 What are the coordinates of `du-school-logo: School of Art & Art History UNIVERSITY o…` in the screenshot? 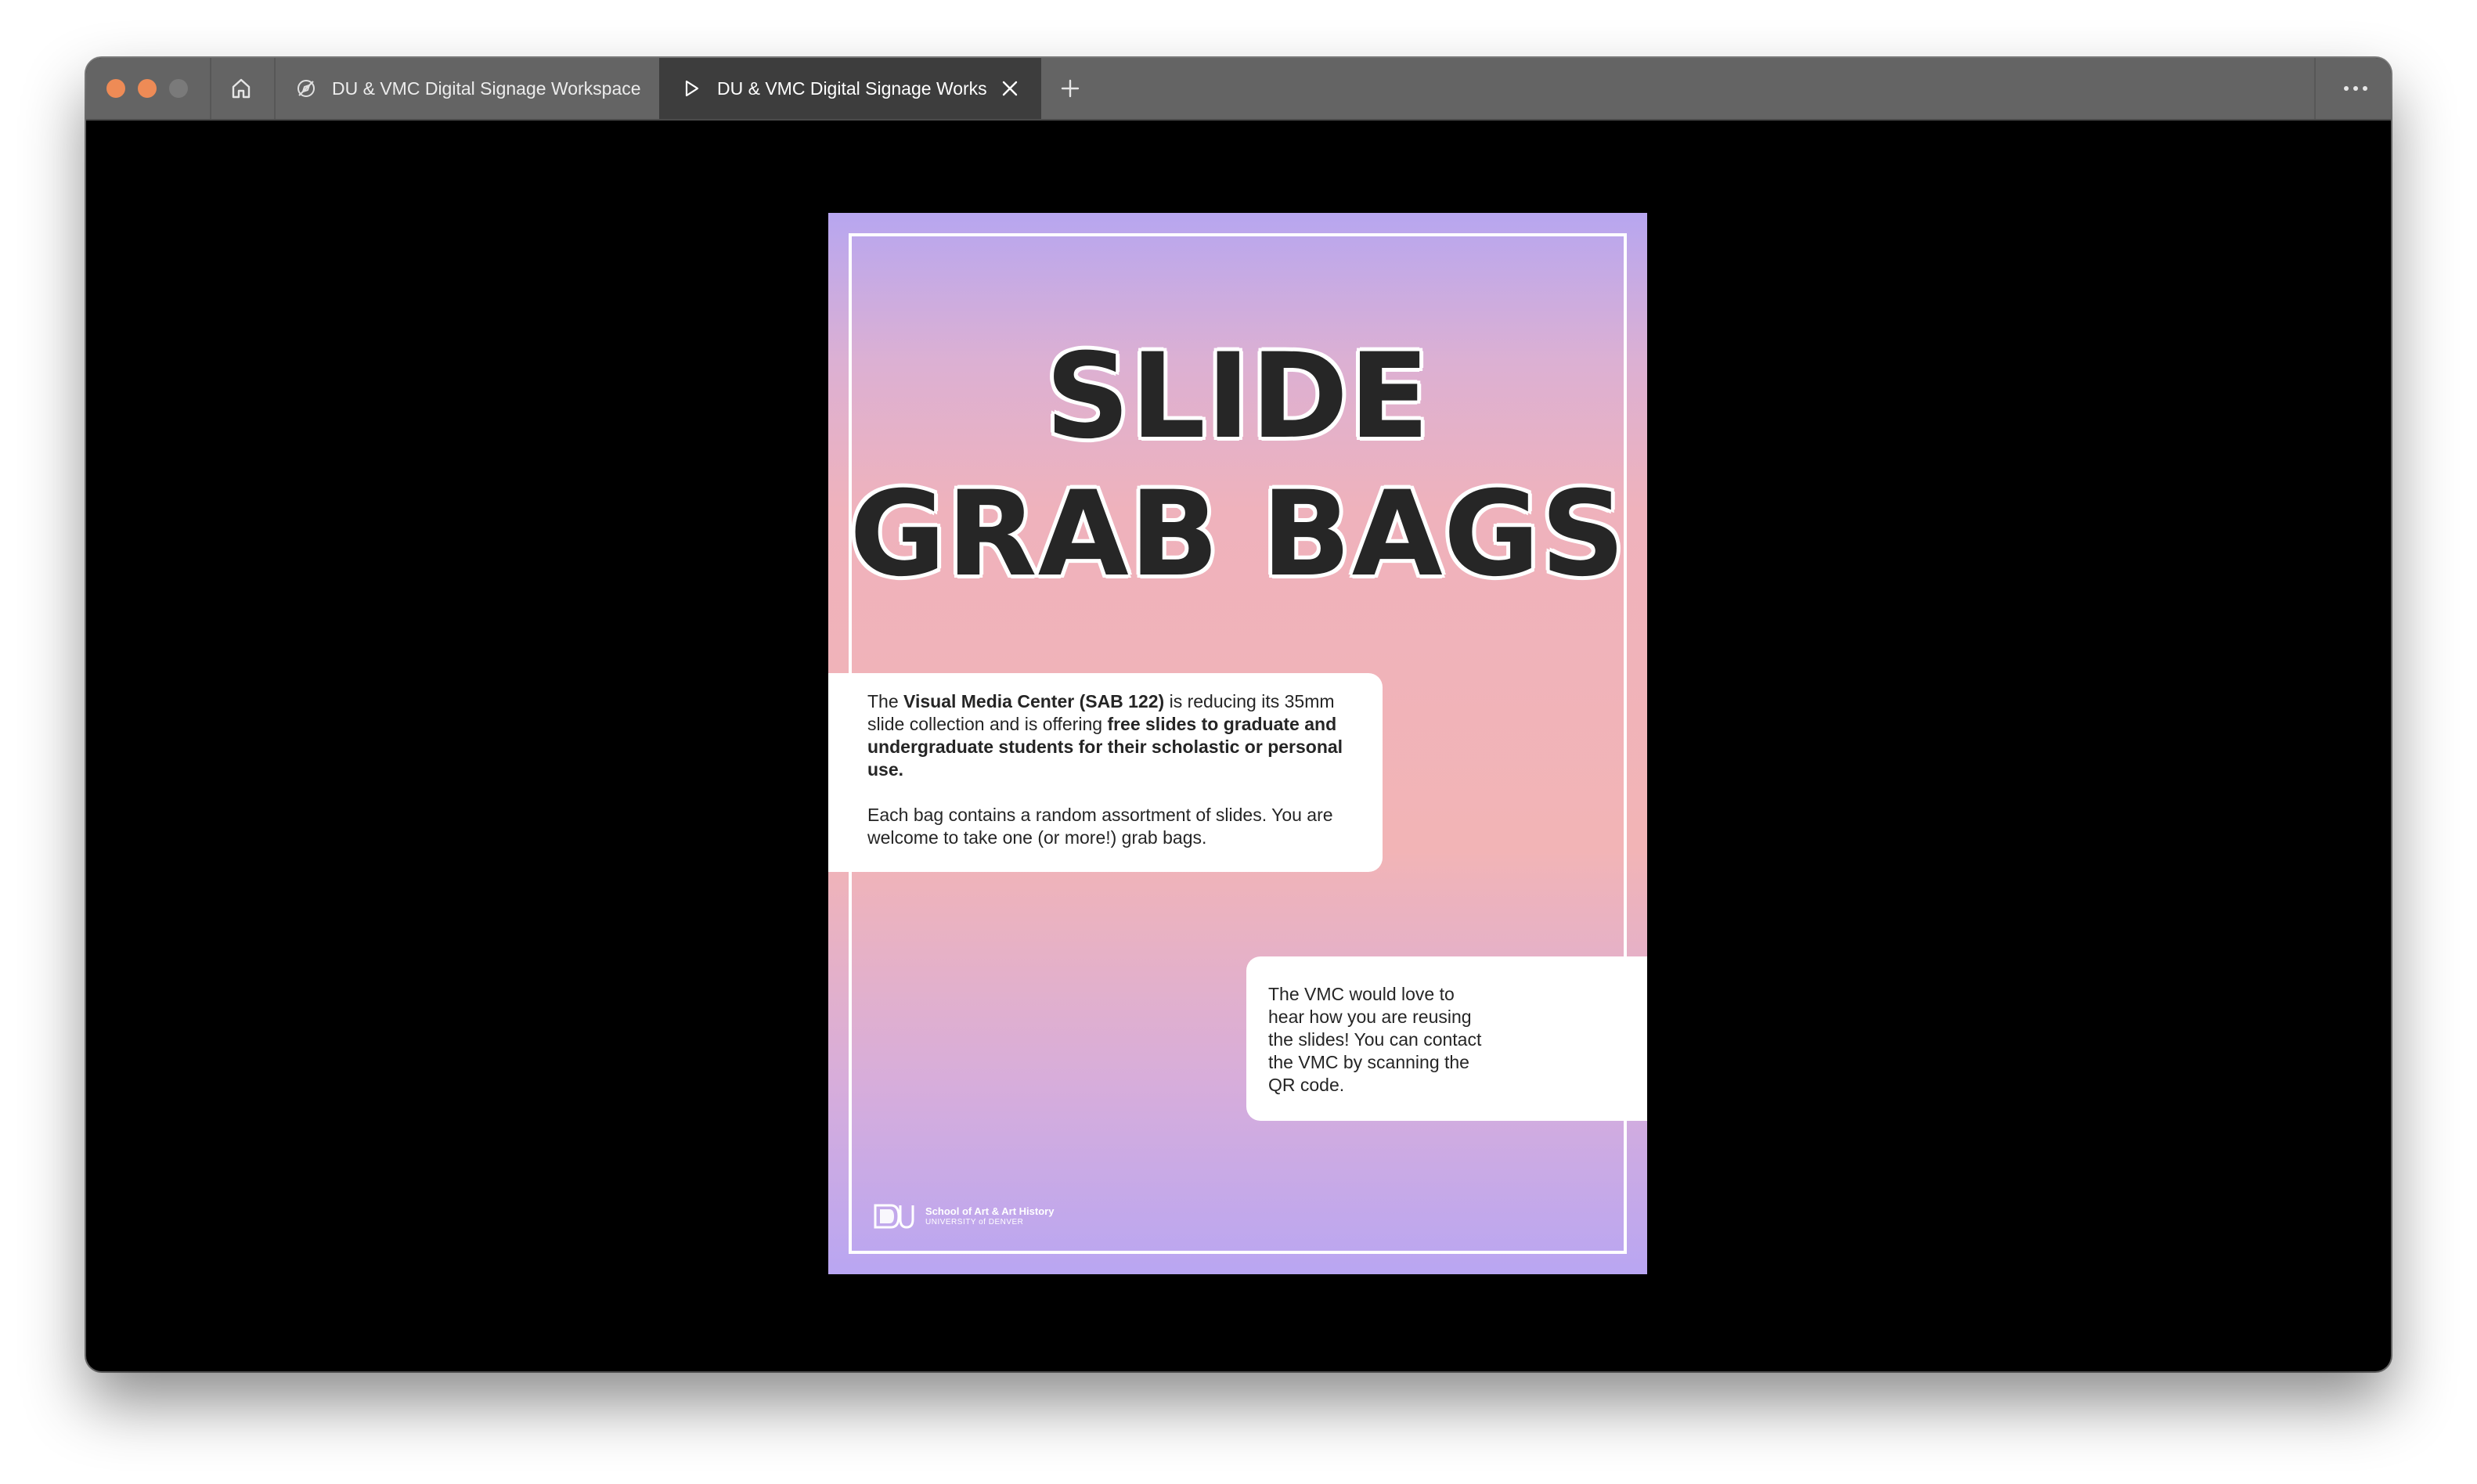 It's located at (964, 1216).